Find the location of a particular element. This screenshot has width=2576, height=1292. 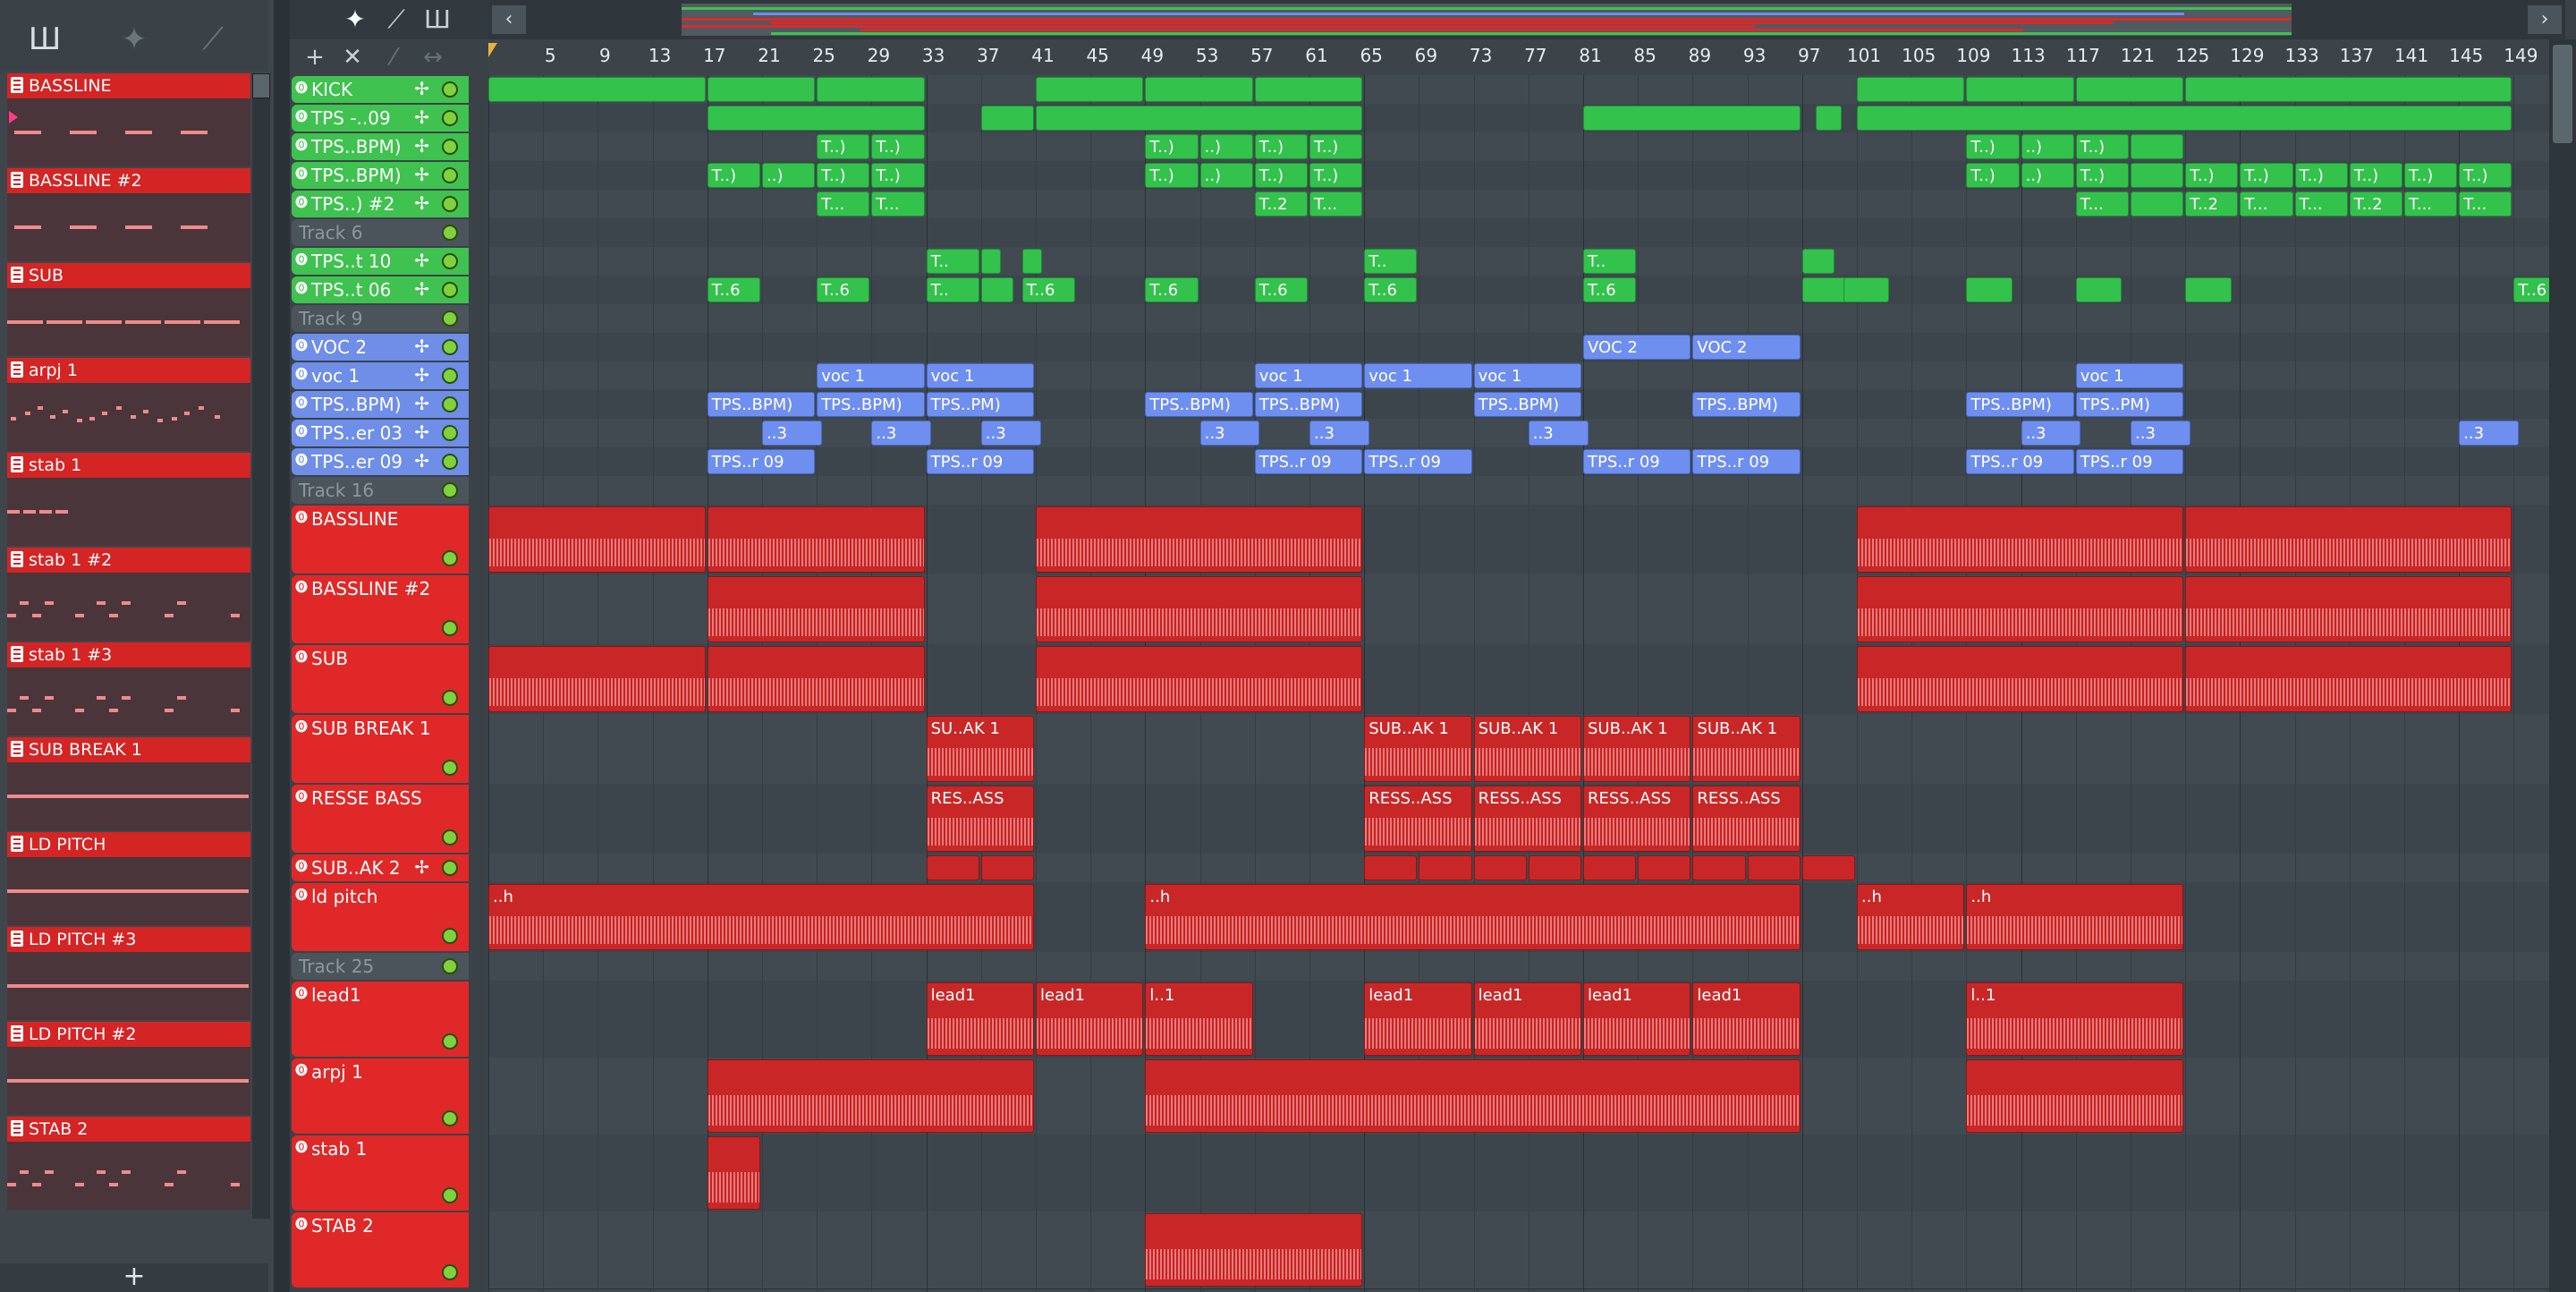

panel-splitter is located at coordinates (282, 646).